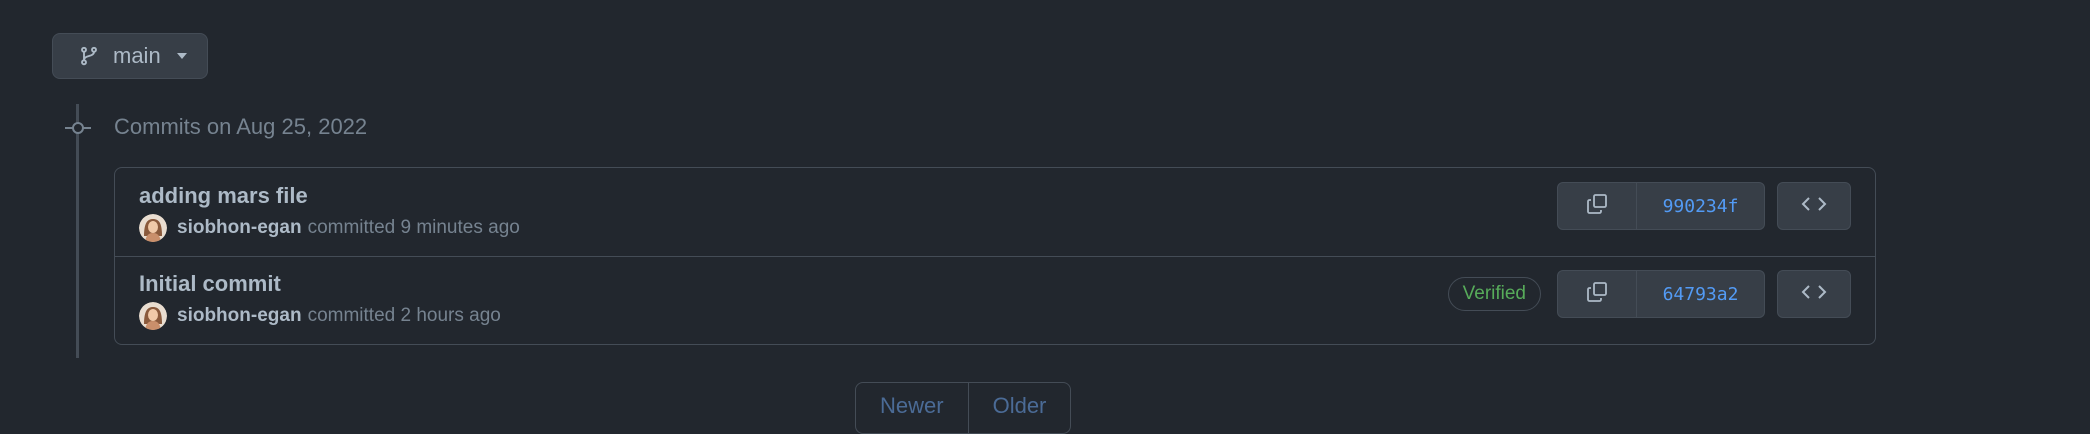 The image size is (2090, 434). Describe the element at coordinates (89, 56) in the screenshot. I see `git-branch-icon` at that location.